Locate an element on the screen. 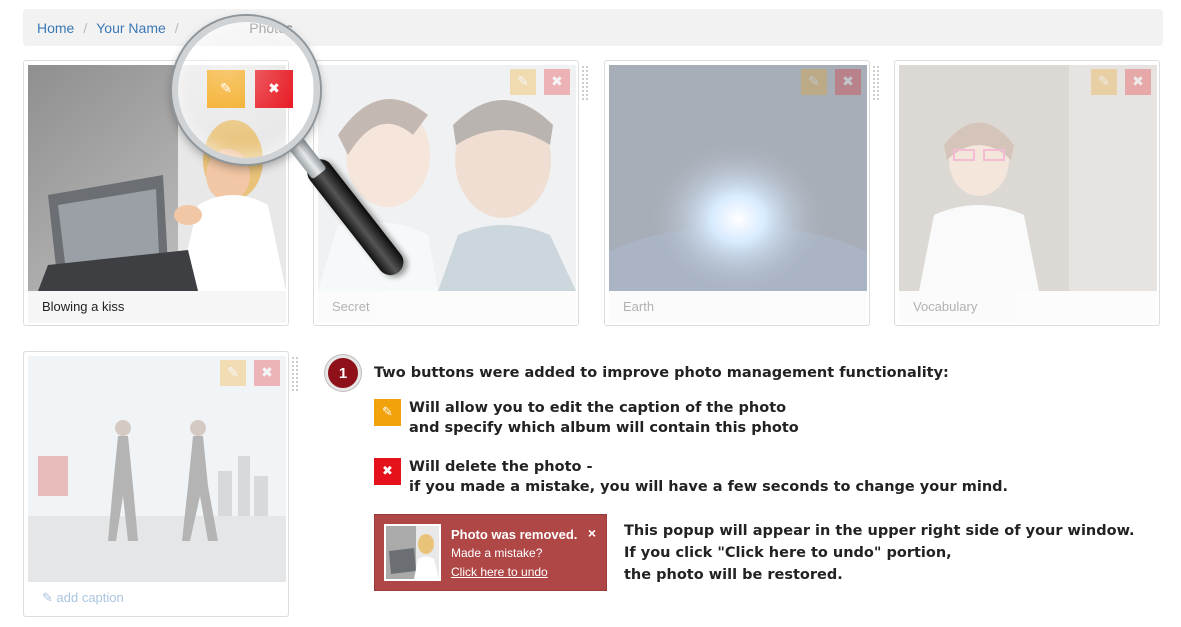 The height and width of the screenshot is (627, 1181). photo-card: ✎ ✖ ✎ add caption is located at coordinates (161, 484).